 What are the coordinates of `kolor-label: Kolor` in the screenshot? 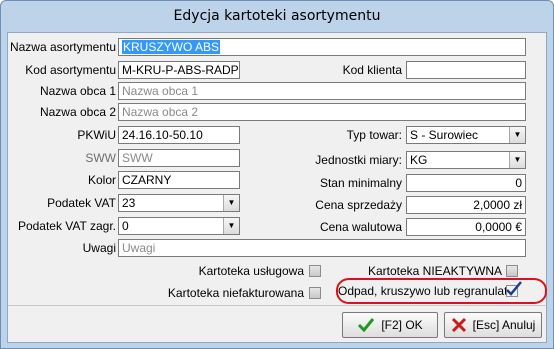 It's located at (101, 180).